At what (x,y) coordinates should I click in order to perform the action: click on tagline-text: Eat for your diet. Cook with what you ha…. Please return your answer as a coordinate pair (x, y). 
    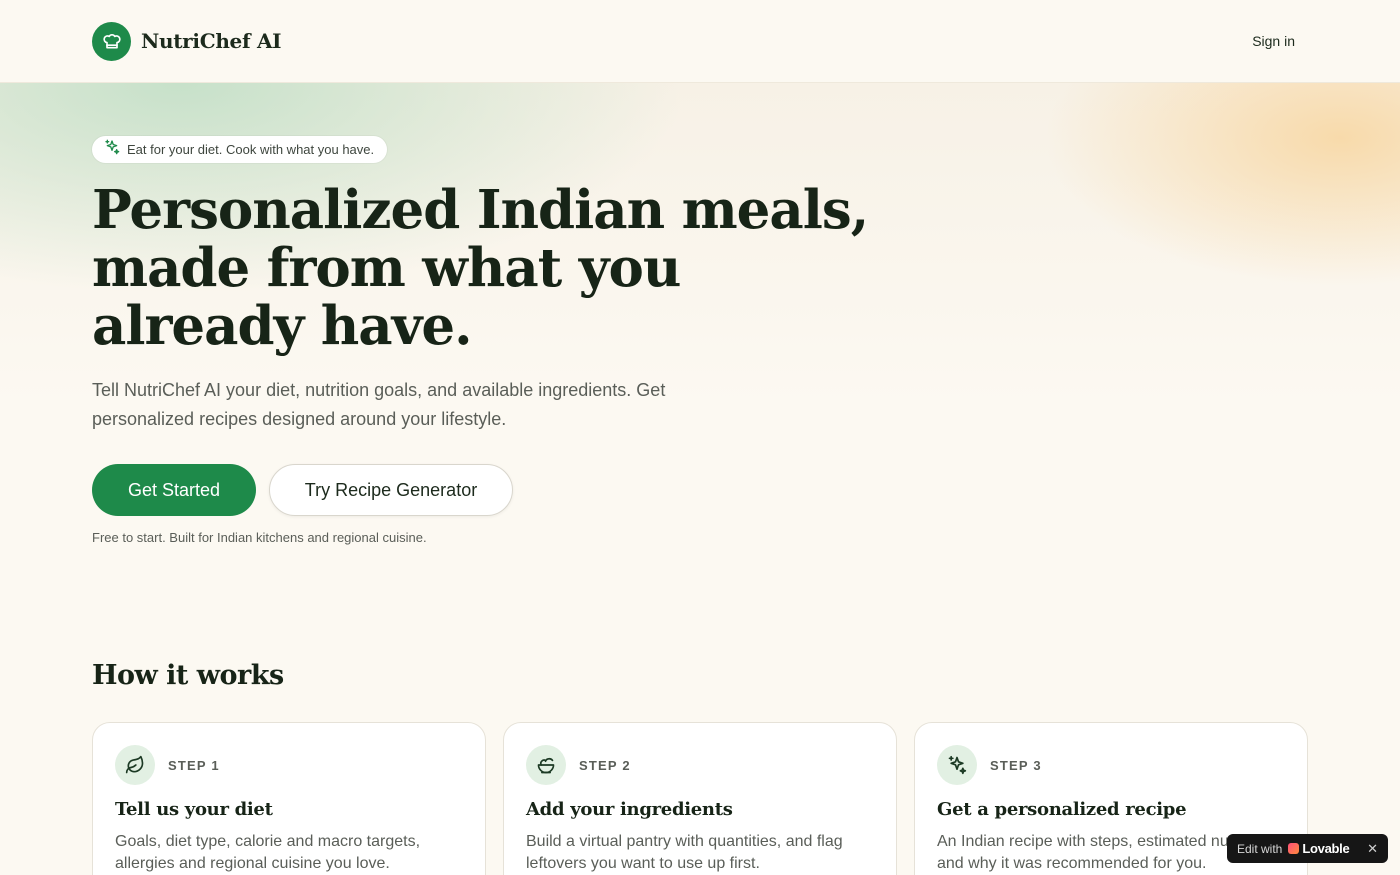
    Looking at the image, I should click on (251, 149).